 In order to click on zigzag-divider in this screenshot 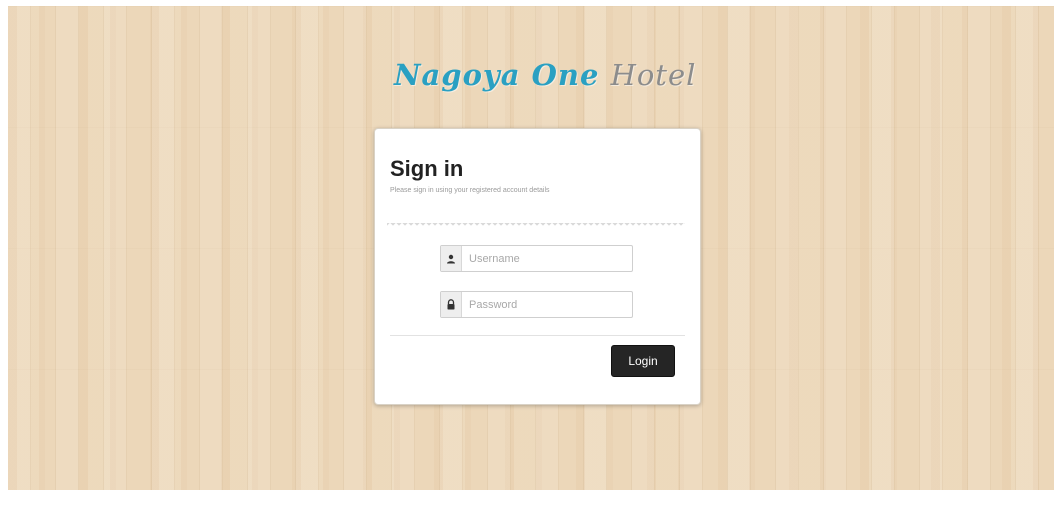, I will do `click(536, 226)`.